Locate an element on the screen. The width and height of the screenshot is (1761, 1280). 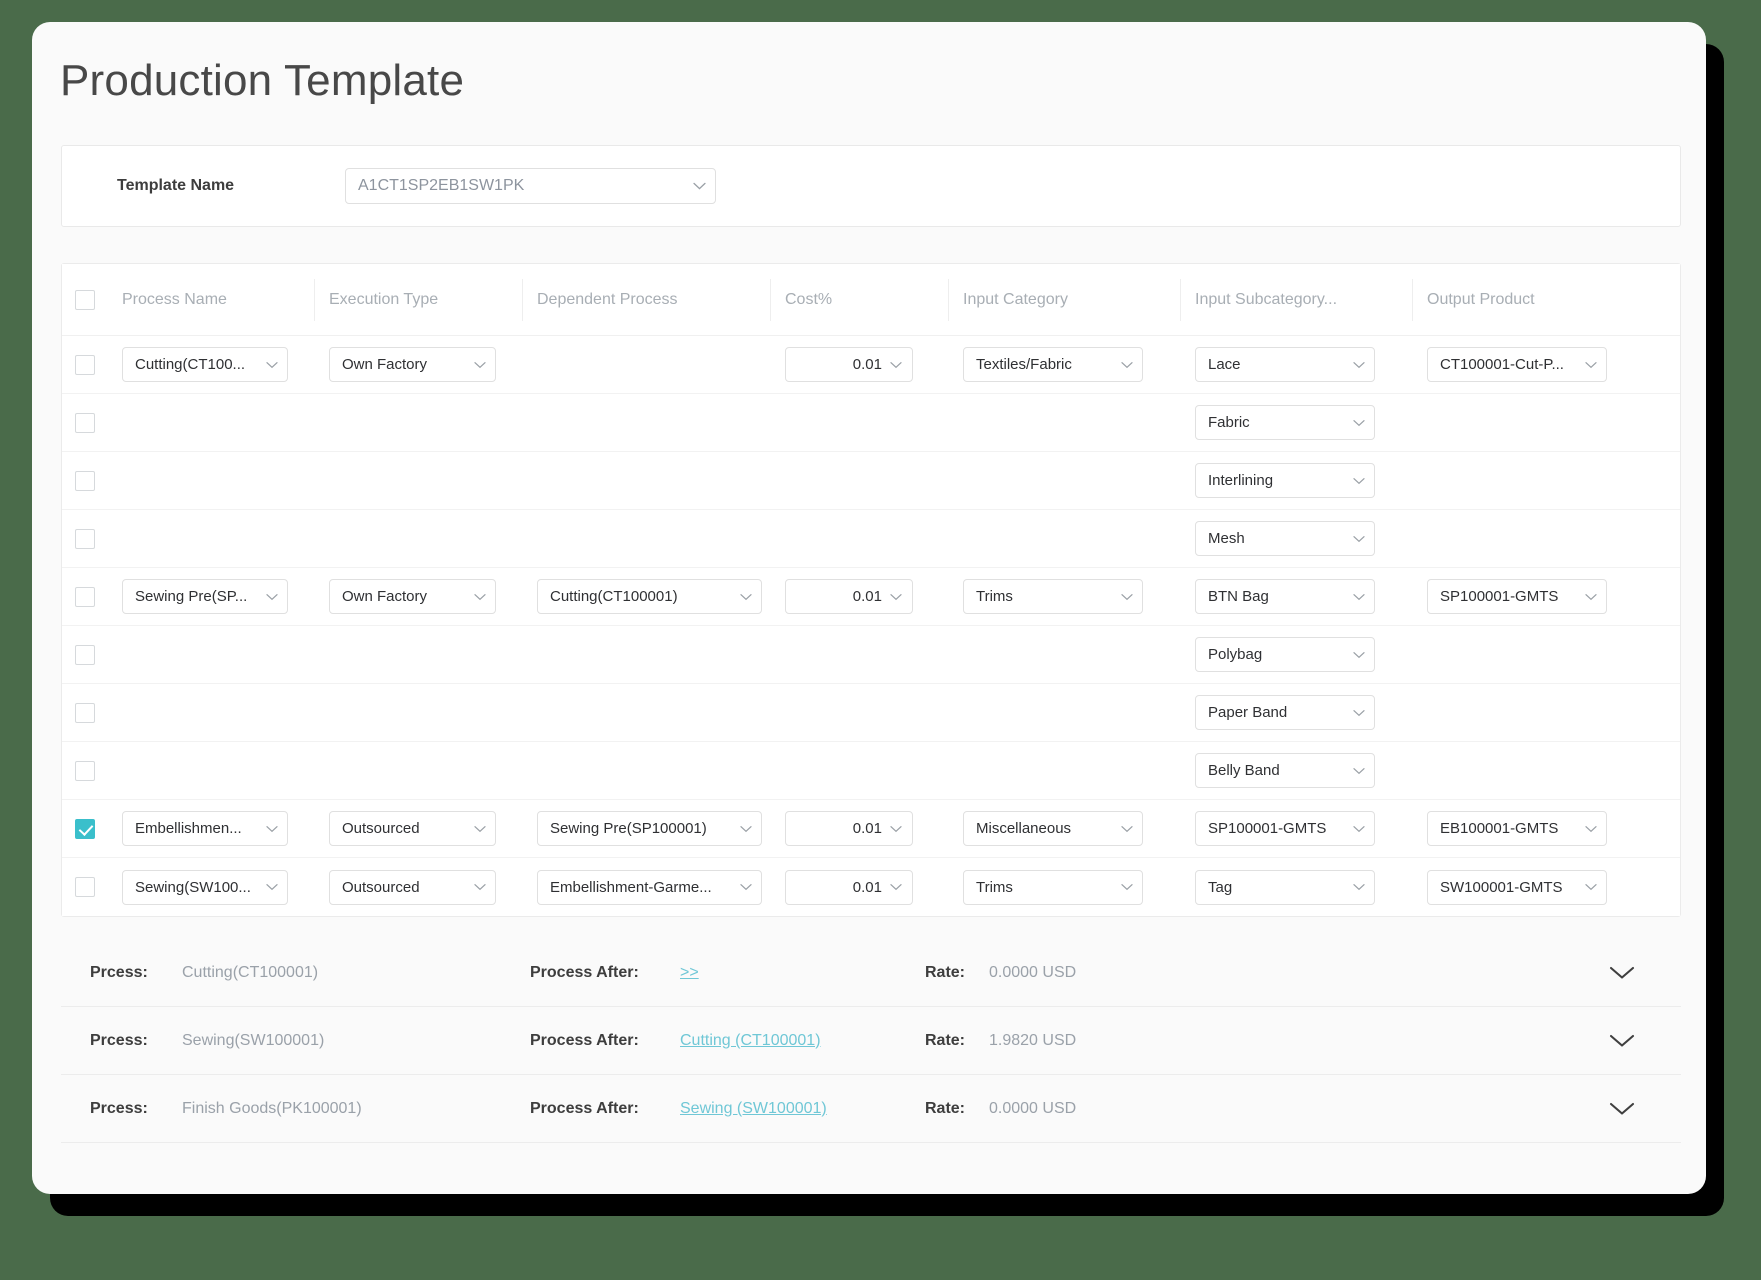
input-subcategory-select: SP100001-GMTS is located at coordinates (1285, 829).